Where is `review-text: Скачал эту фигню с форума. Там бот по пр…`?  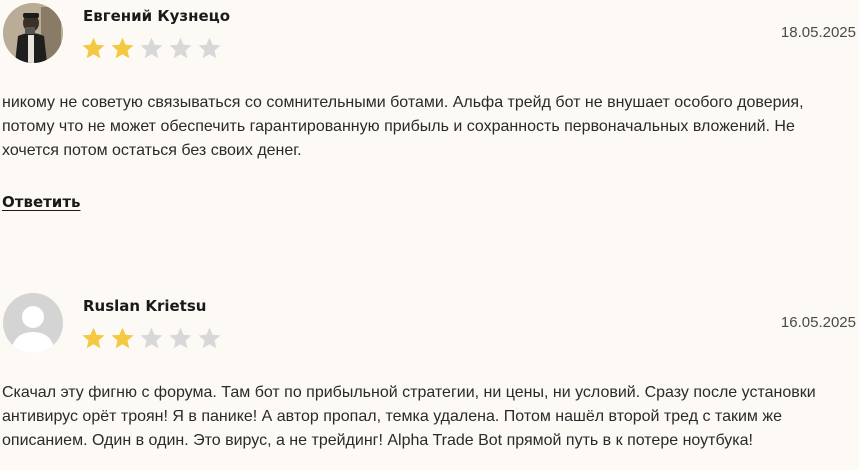 review-text: Скачал эту фигню с форума. Там бот по пр… is located at coordinates (409, 416).